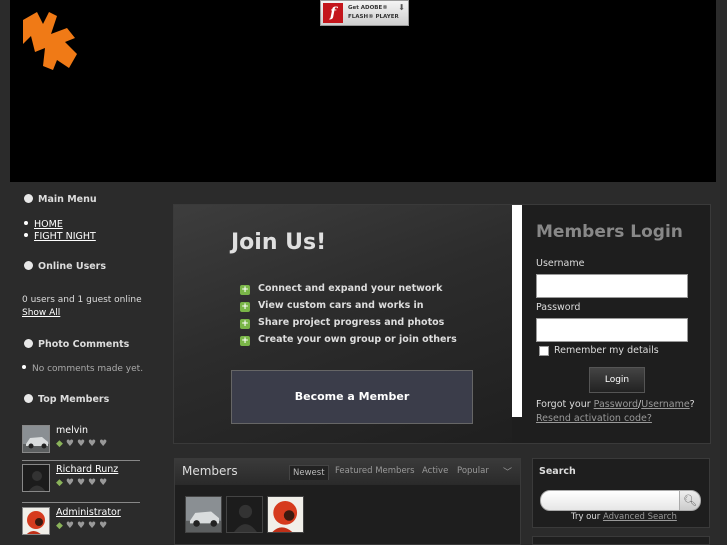 The height and width of the screenshot is (545, 727). I want to click on search-button: 🔍︎, so click(690, 500).